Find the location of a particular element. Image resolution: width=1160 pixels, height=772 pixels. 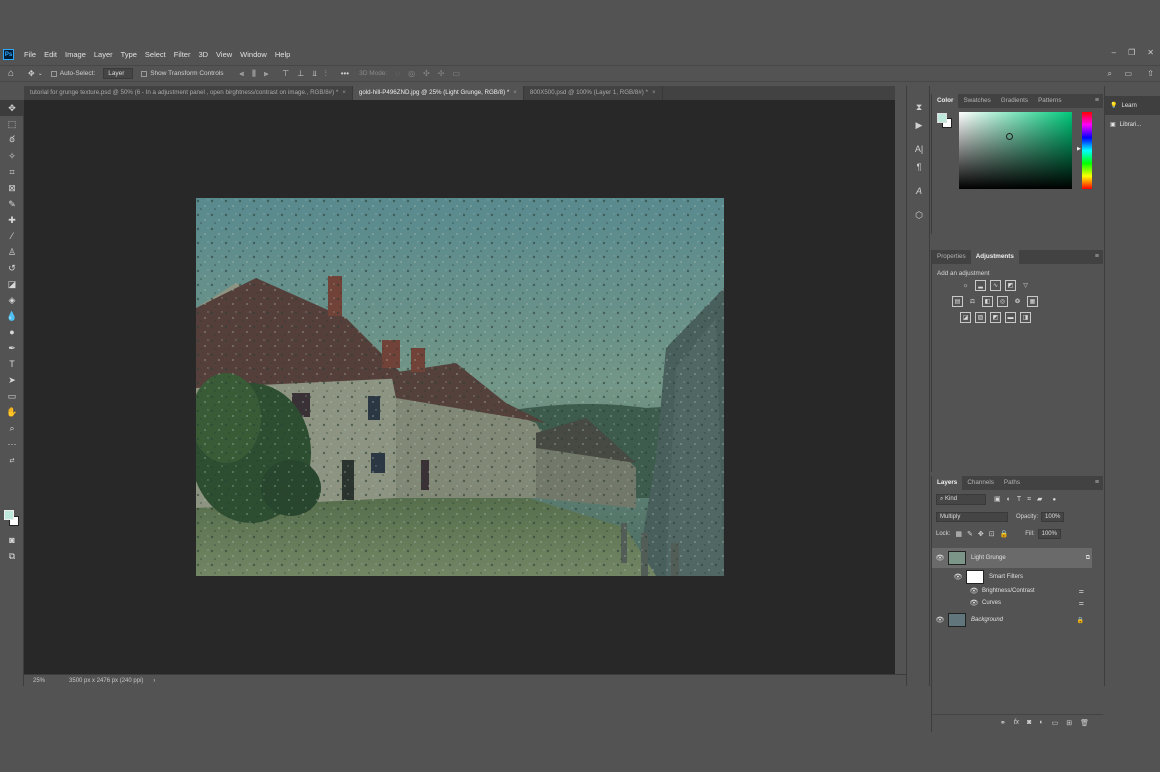

invert-icon: ◪ is located at coordinates (965, 317).